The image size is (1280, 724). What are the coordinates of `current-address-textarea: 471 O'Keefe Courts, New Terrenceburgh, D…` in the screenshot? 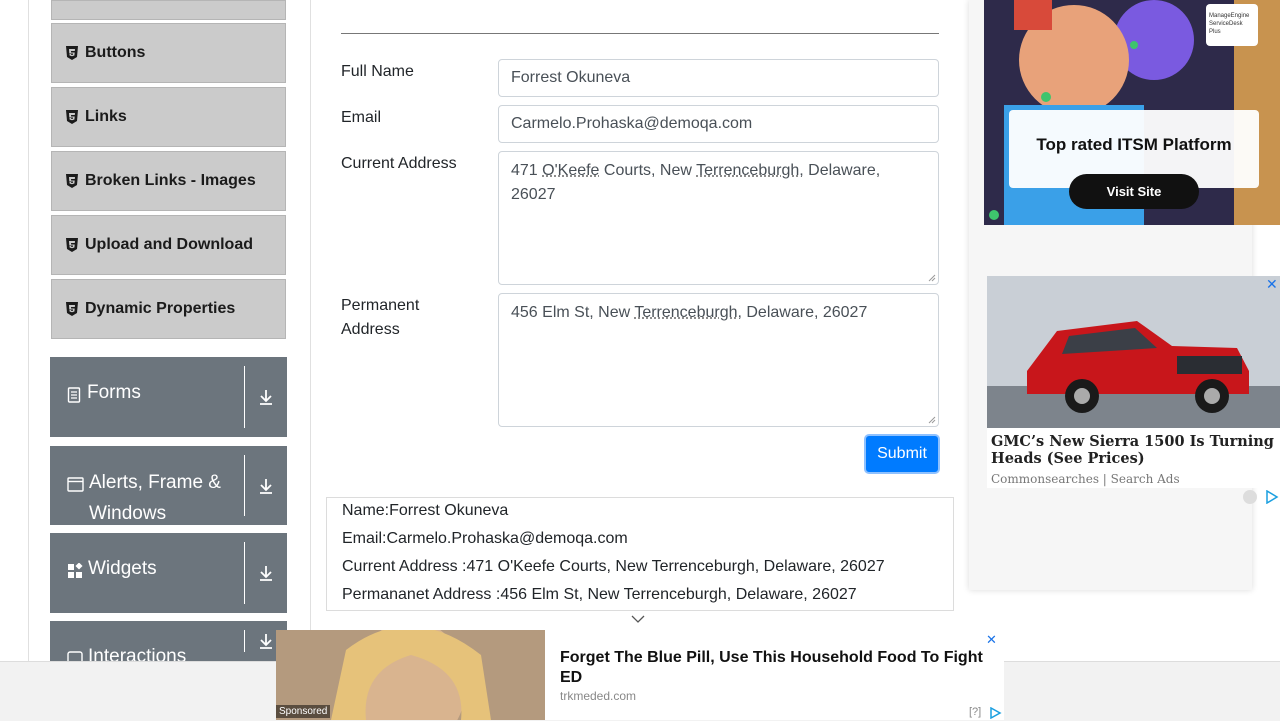 It's located at (718, 218).